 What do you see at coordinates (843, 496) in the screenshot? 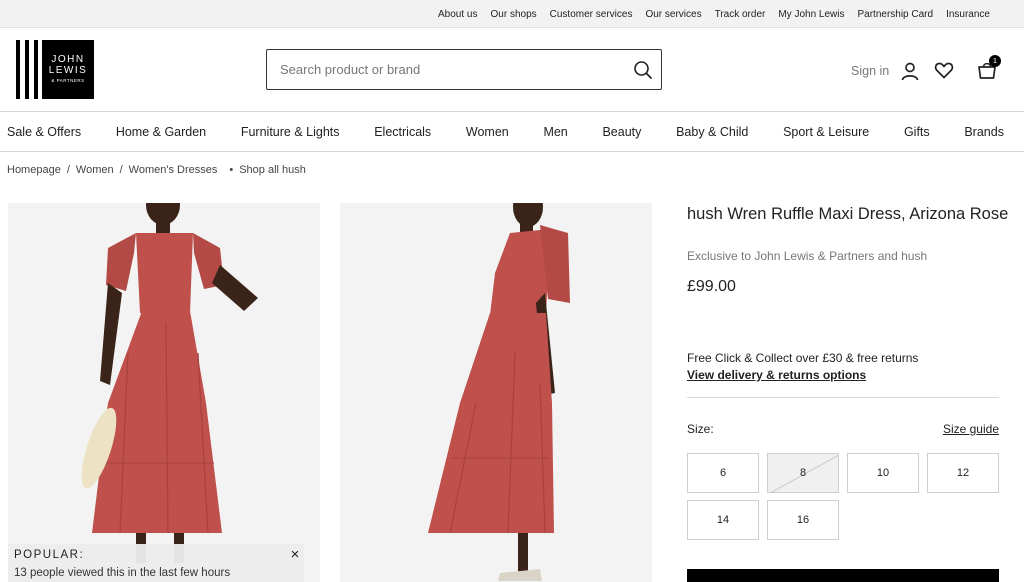
I see `size-selector: 6 8 10 12 14 16` at bounding box center [843, 496].